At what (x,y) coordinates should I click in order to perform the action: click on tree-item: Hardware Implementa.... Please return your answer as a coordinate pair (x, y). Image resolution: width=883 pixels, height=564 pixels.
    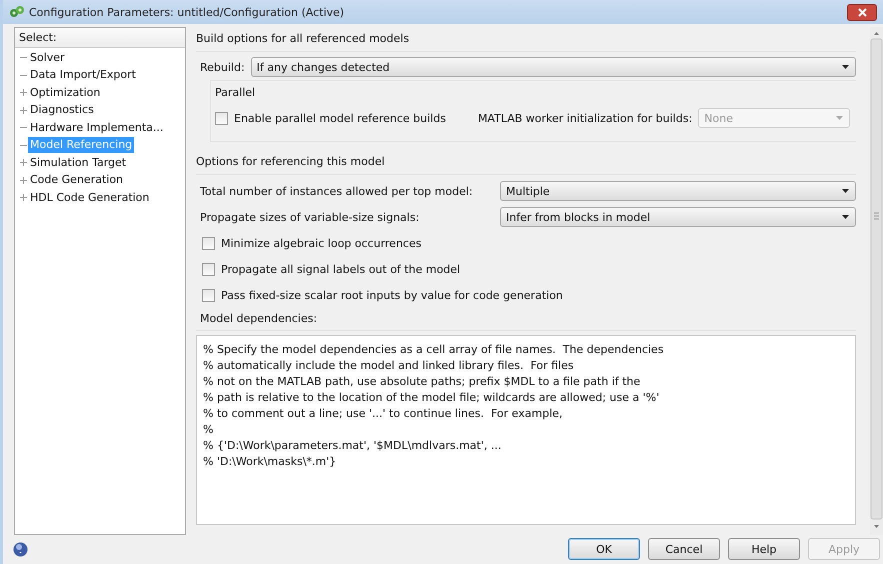
    Looking at the image, I should click on (97, 128).